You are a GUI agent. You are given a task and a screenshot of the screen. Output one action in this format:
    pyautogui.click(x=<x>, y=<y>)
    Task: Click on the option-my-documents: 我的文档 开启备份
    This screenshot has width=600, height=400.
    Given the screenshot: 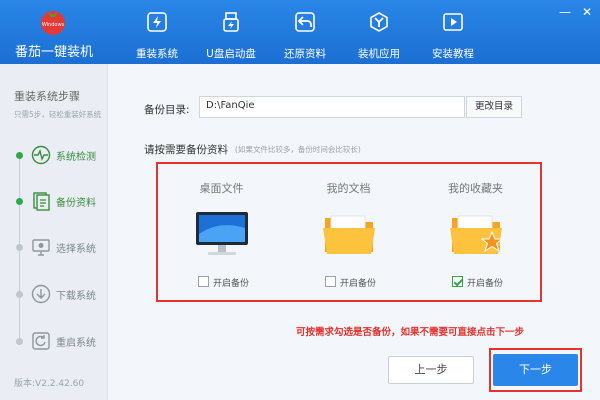 What is the action you would take?
    pyautogui.click(x=348, y=232)
    